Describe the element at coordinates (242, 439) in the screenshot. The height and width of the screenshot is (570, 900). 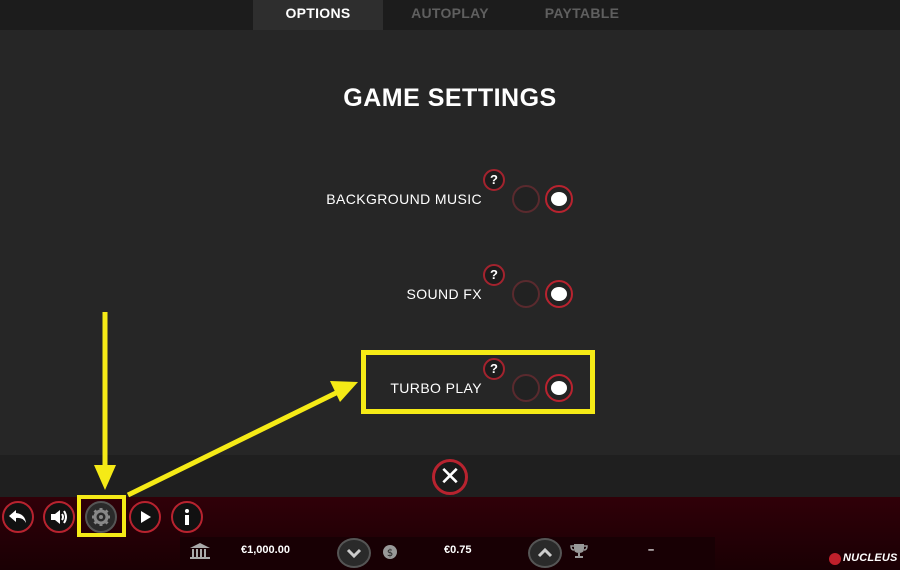
I see `arrow-to-turbo-play` at that location.